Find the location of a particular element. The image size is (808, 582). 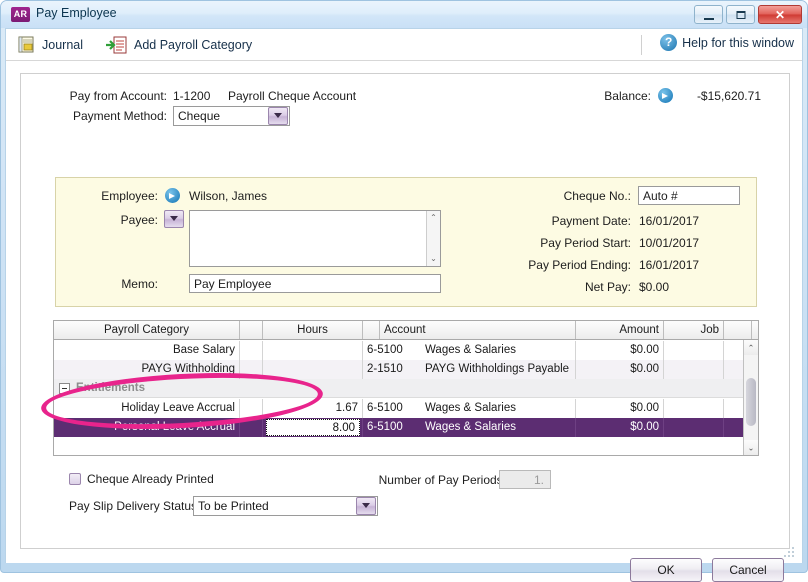

cancel-button: Cancel is located at coordinates (748, 570).